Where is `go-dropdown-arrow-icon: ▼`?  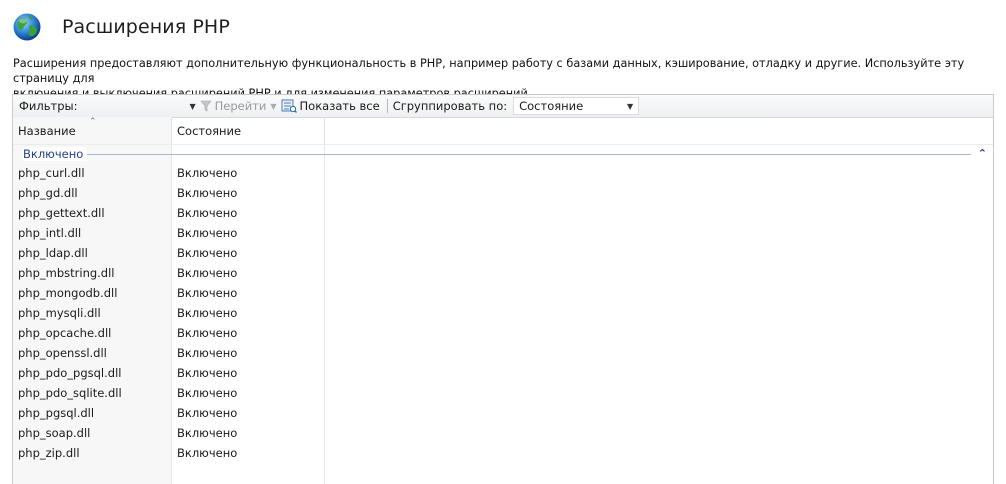
go-dropdown-arrow-icon: ▼ is located at coordinates (273, 106).